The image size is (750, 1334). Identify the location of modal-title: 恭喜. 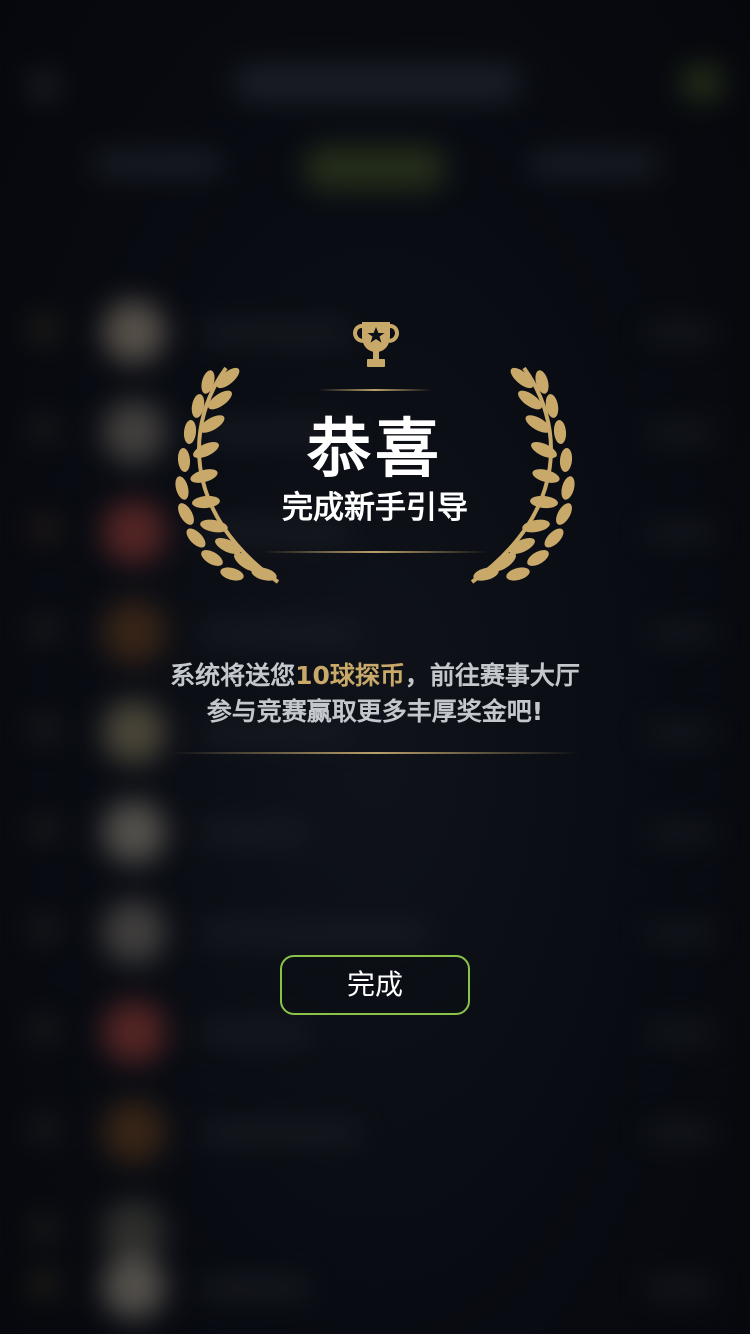
(375, 450).